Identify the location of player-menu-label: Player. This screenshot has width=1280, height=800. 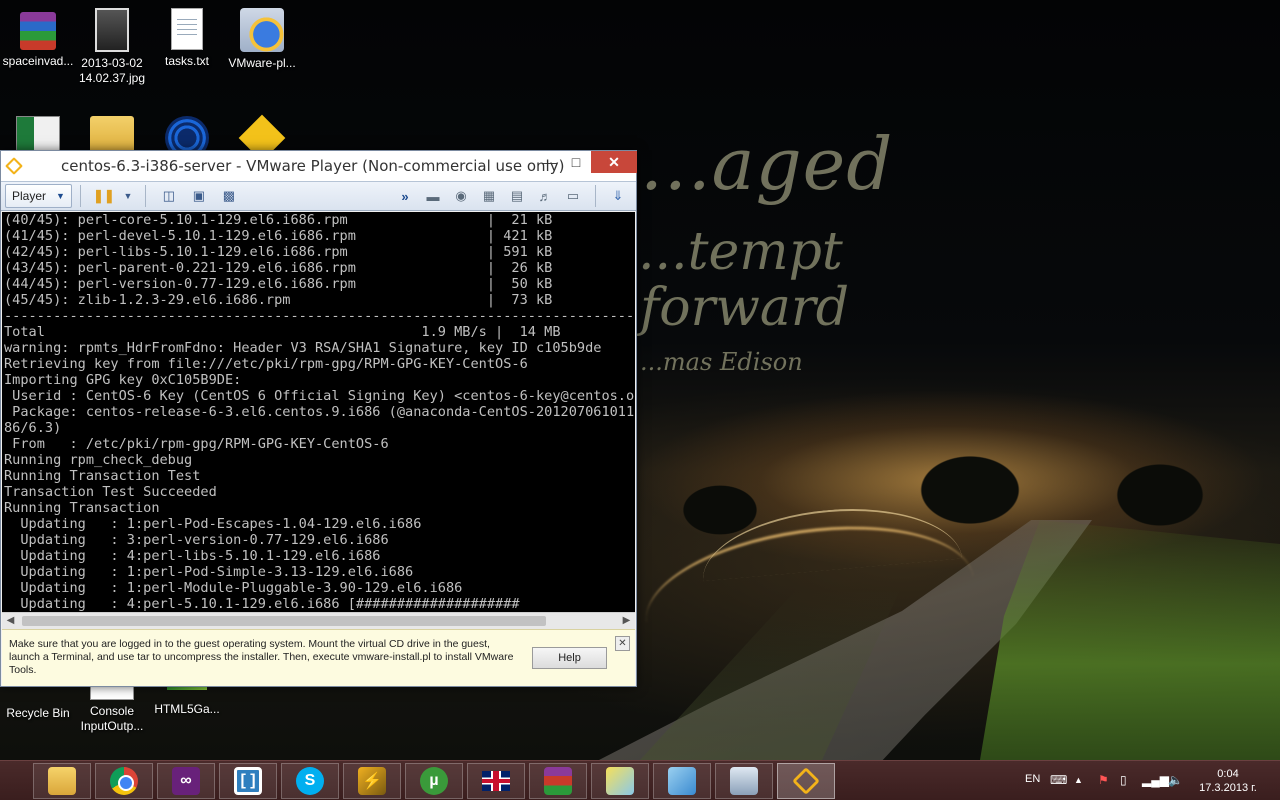
(29, 196).